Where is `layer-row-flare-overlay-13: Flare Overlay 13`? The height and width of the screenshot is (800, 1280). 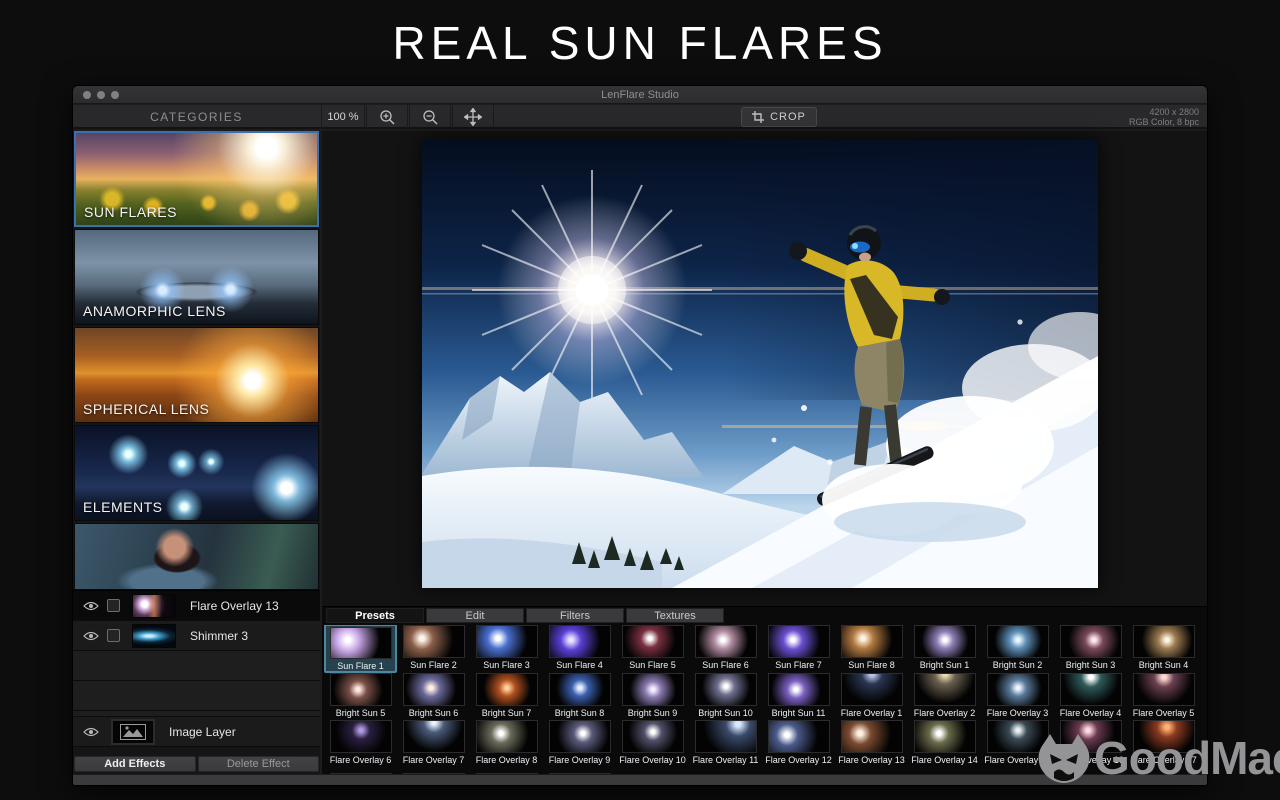 layer-row-flare-overlay-13: Flare Overlay 13 is located at coordinates (196, 606).